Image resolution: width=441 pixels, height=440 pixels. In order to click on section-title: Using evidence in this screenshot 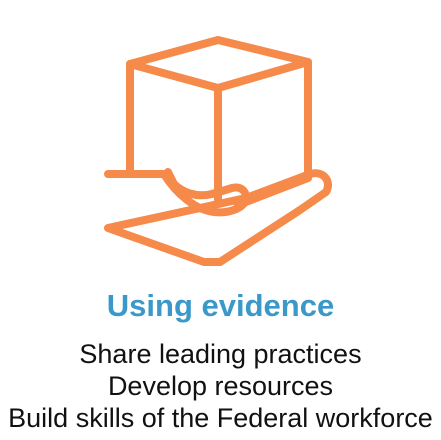, I will do `click(220, 305)`.